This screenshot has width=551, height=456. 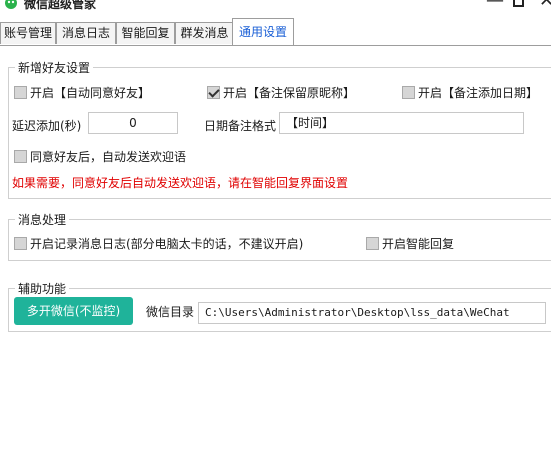 I want to click on tab-general-settings: 通用设置, so click(x=263, y=31).